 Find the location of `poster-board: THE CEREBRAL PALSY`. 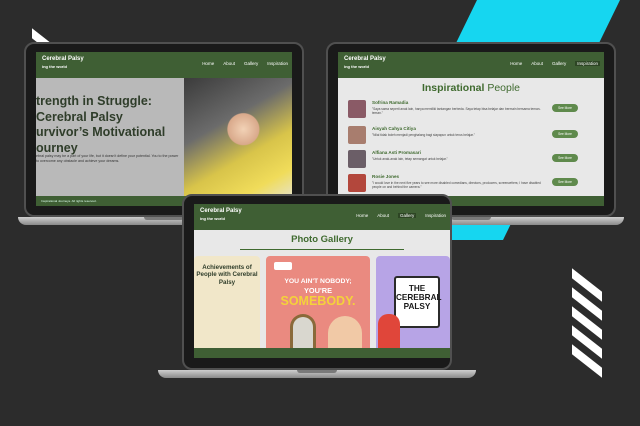

poster-board: THE CEREBRAL PALSY is located at coordinates (418, 302).